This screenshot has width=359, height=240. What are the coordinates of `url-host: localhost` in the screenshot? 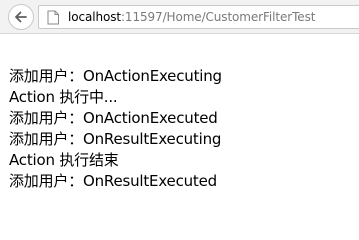 It's located at (94, 17).